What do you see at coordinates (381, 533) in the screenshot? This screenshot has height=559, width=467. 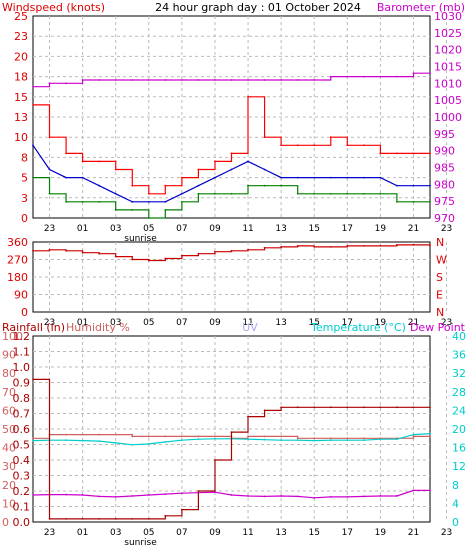 I see `rain-plot-x-tick: 19` at bounding box center [381, 533].